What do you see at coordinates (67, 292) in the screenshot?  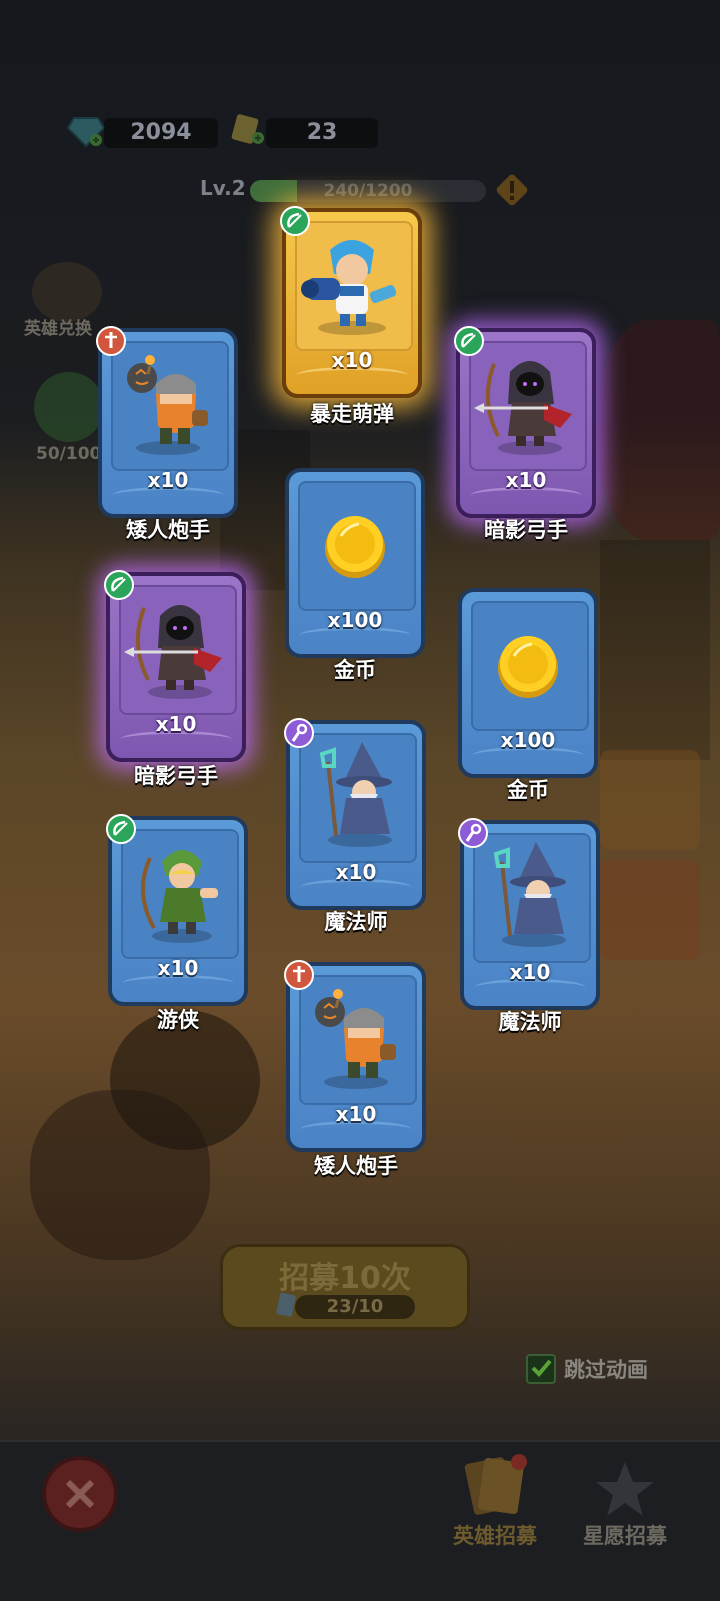 I see `hero-exchange-icon` at bounding box center [67, 292].